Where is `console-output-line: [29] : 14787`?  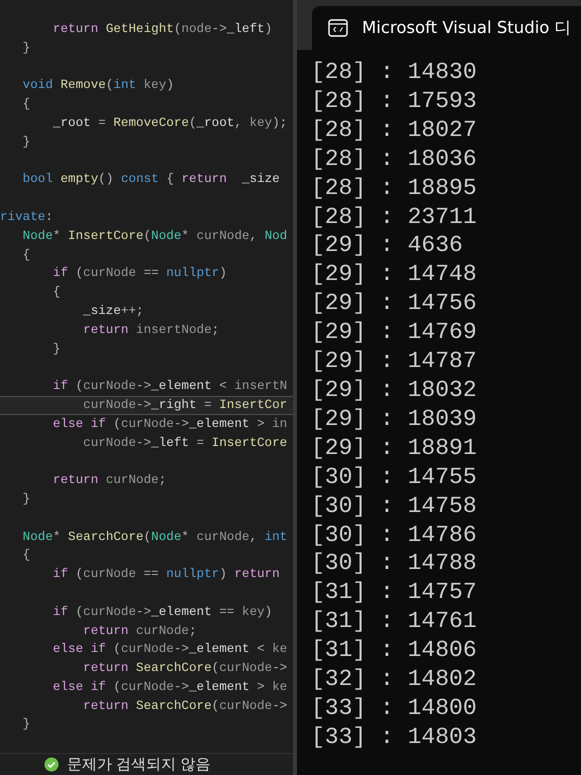
console-output-line: [29] : 14787 is located at coordinates (394, 361).